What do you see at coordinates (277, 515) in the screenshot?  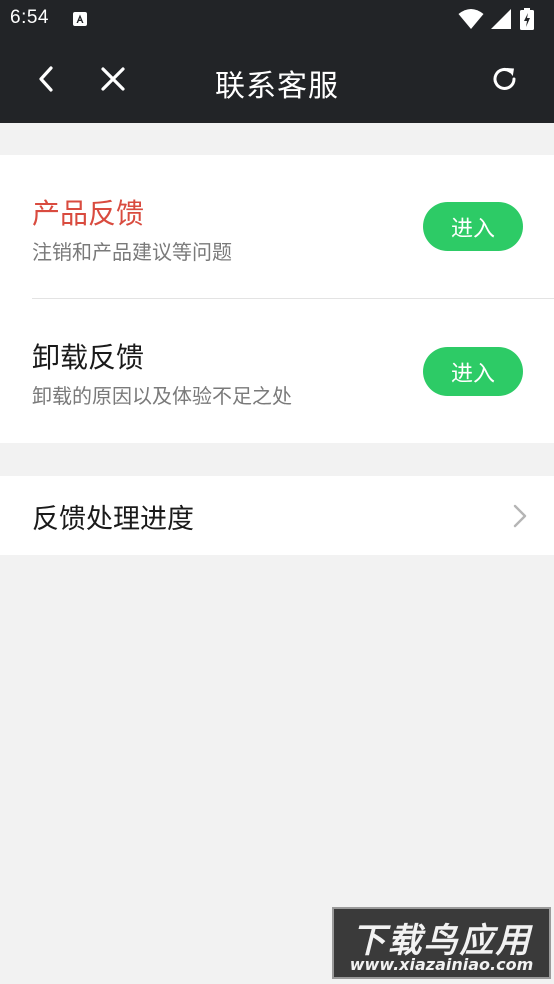 I see `feedback-progress-row: 反馈处理进度` at bounding box center [277, 515].